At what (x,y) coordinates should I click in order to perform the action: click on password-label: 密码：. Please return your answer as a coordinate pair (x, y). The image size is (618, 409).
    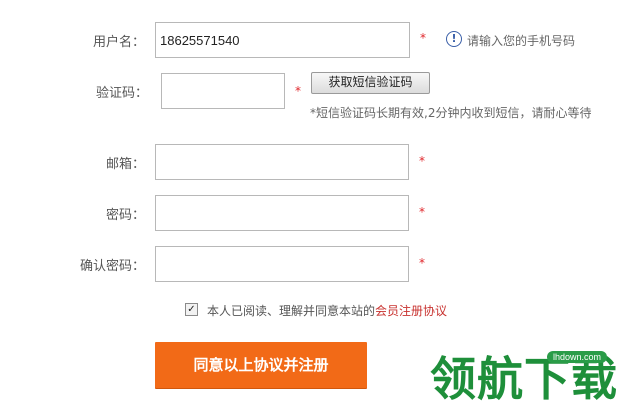
    Looking at the image, I should click on (125, 215).